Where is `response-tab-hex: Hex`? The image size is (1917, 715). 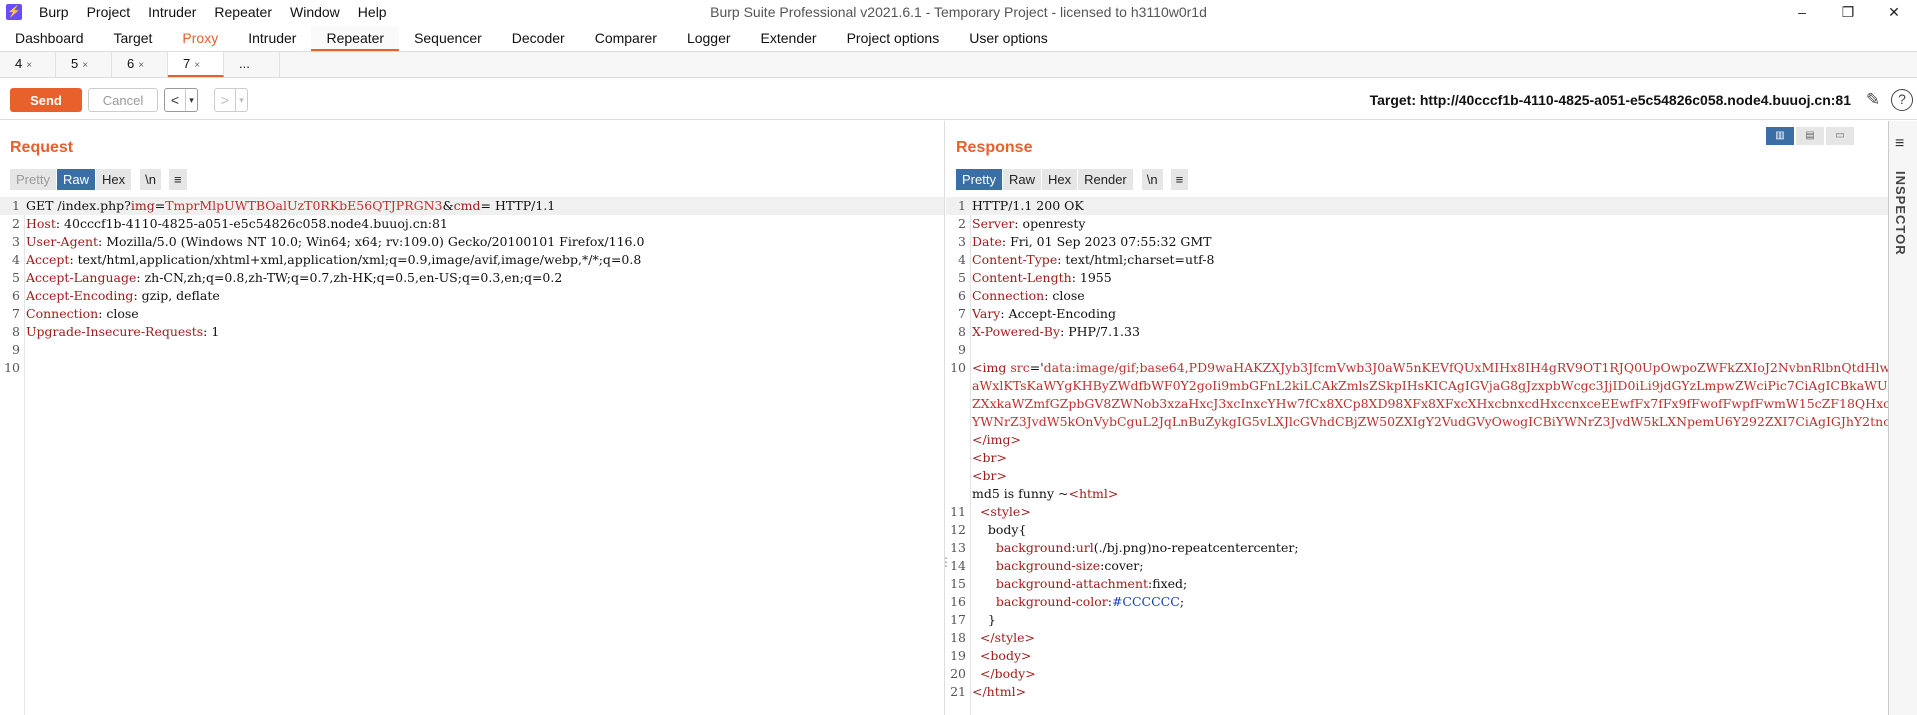 response-tab-hex: Hex is located at coordinates (1059, 179).